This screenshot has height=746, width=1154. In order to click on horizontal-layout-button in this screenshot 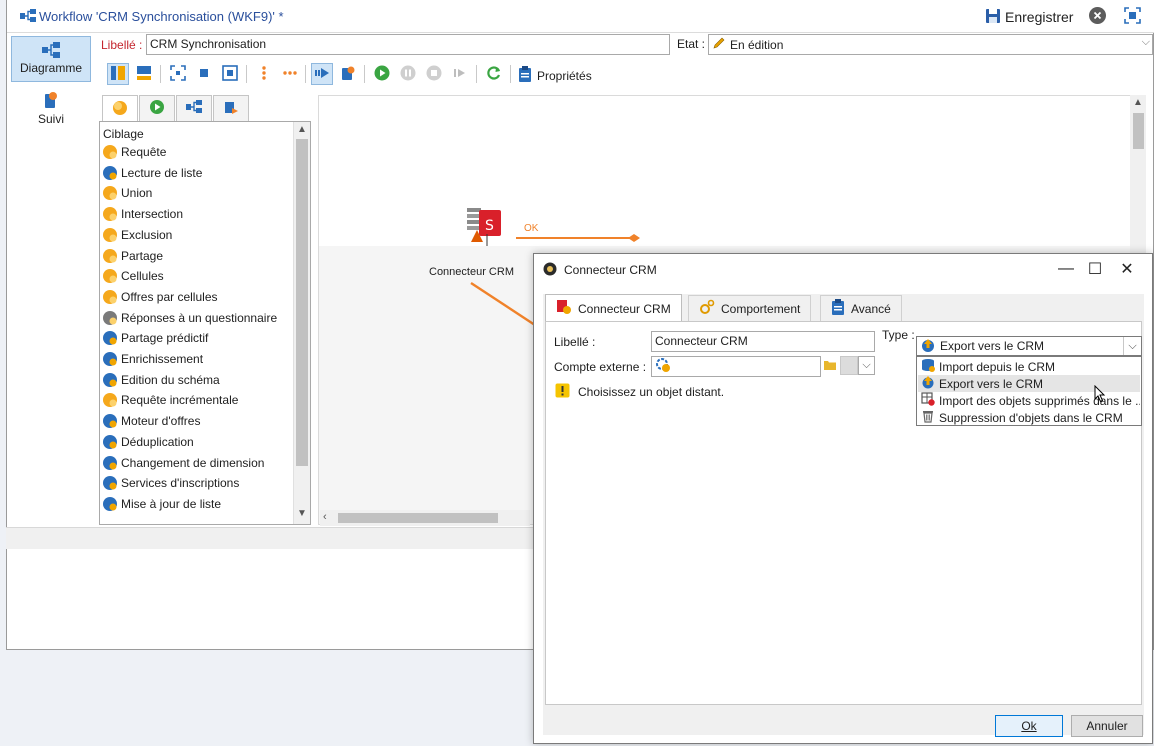, I will do `click(144, 74)`.